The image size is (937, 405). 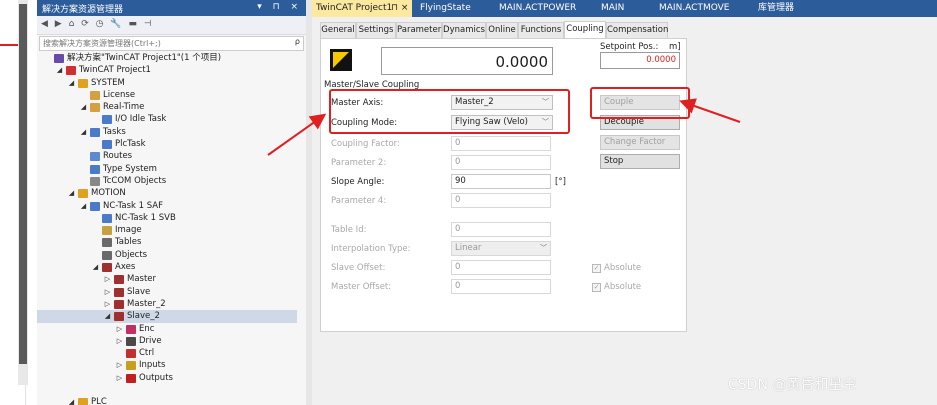 What do you see at coordinates (710, 110) in the screenshot?
I see `arrow-right` at bounding box center [710, 110].